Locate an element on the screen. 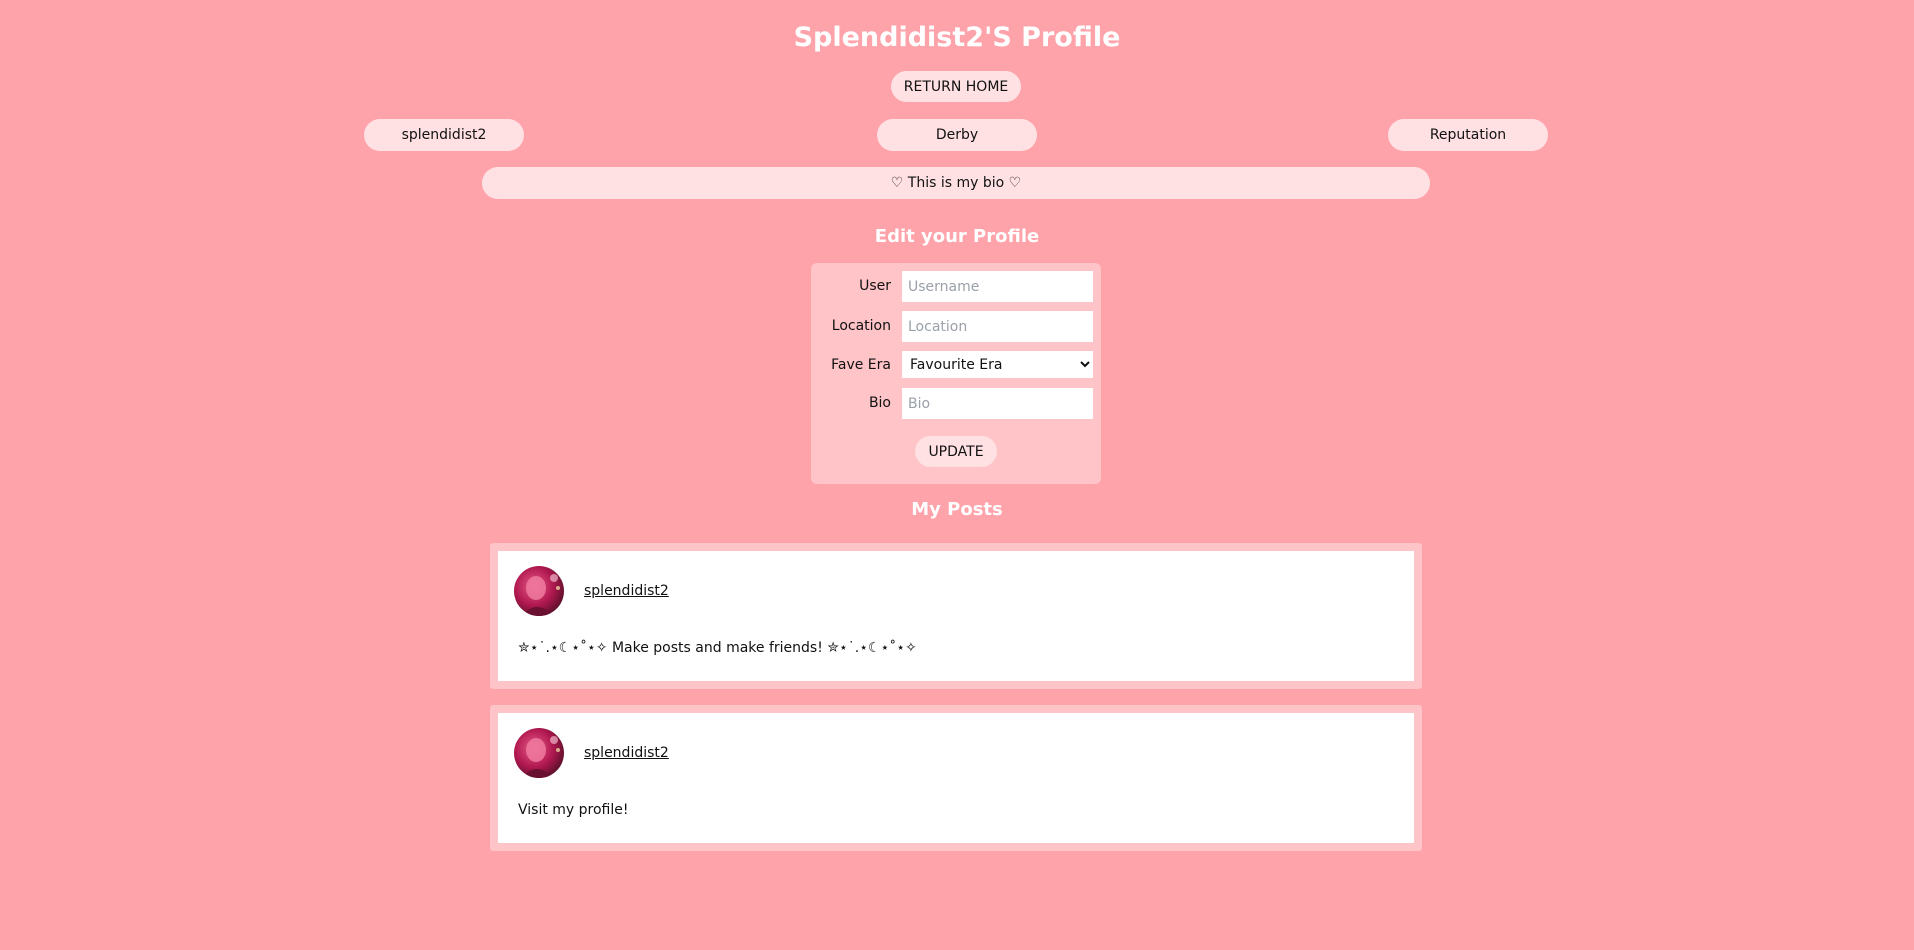  fave-era-label: Fave Era is located at coordinates (861, 365).